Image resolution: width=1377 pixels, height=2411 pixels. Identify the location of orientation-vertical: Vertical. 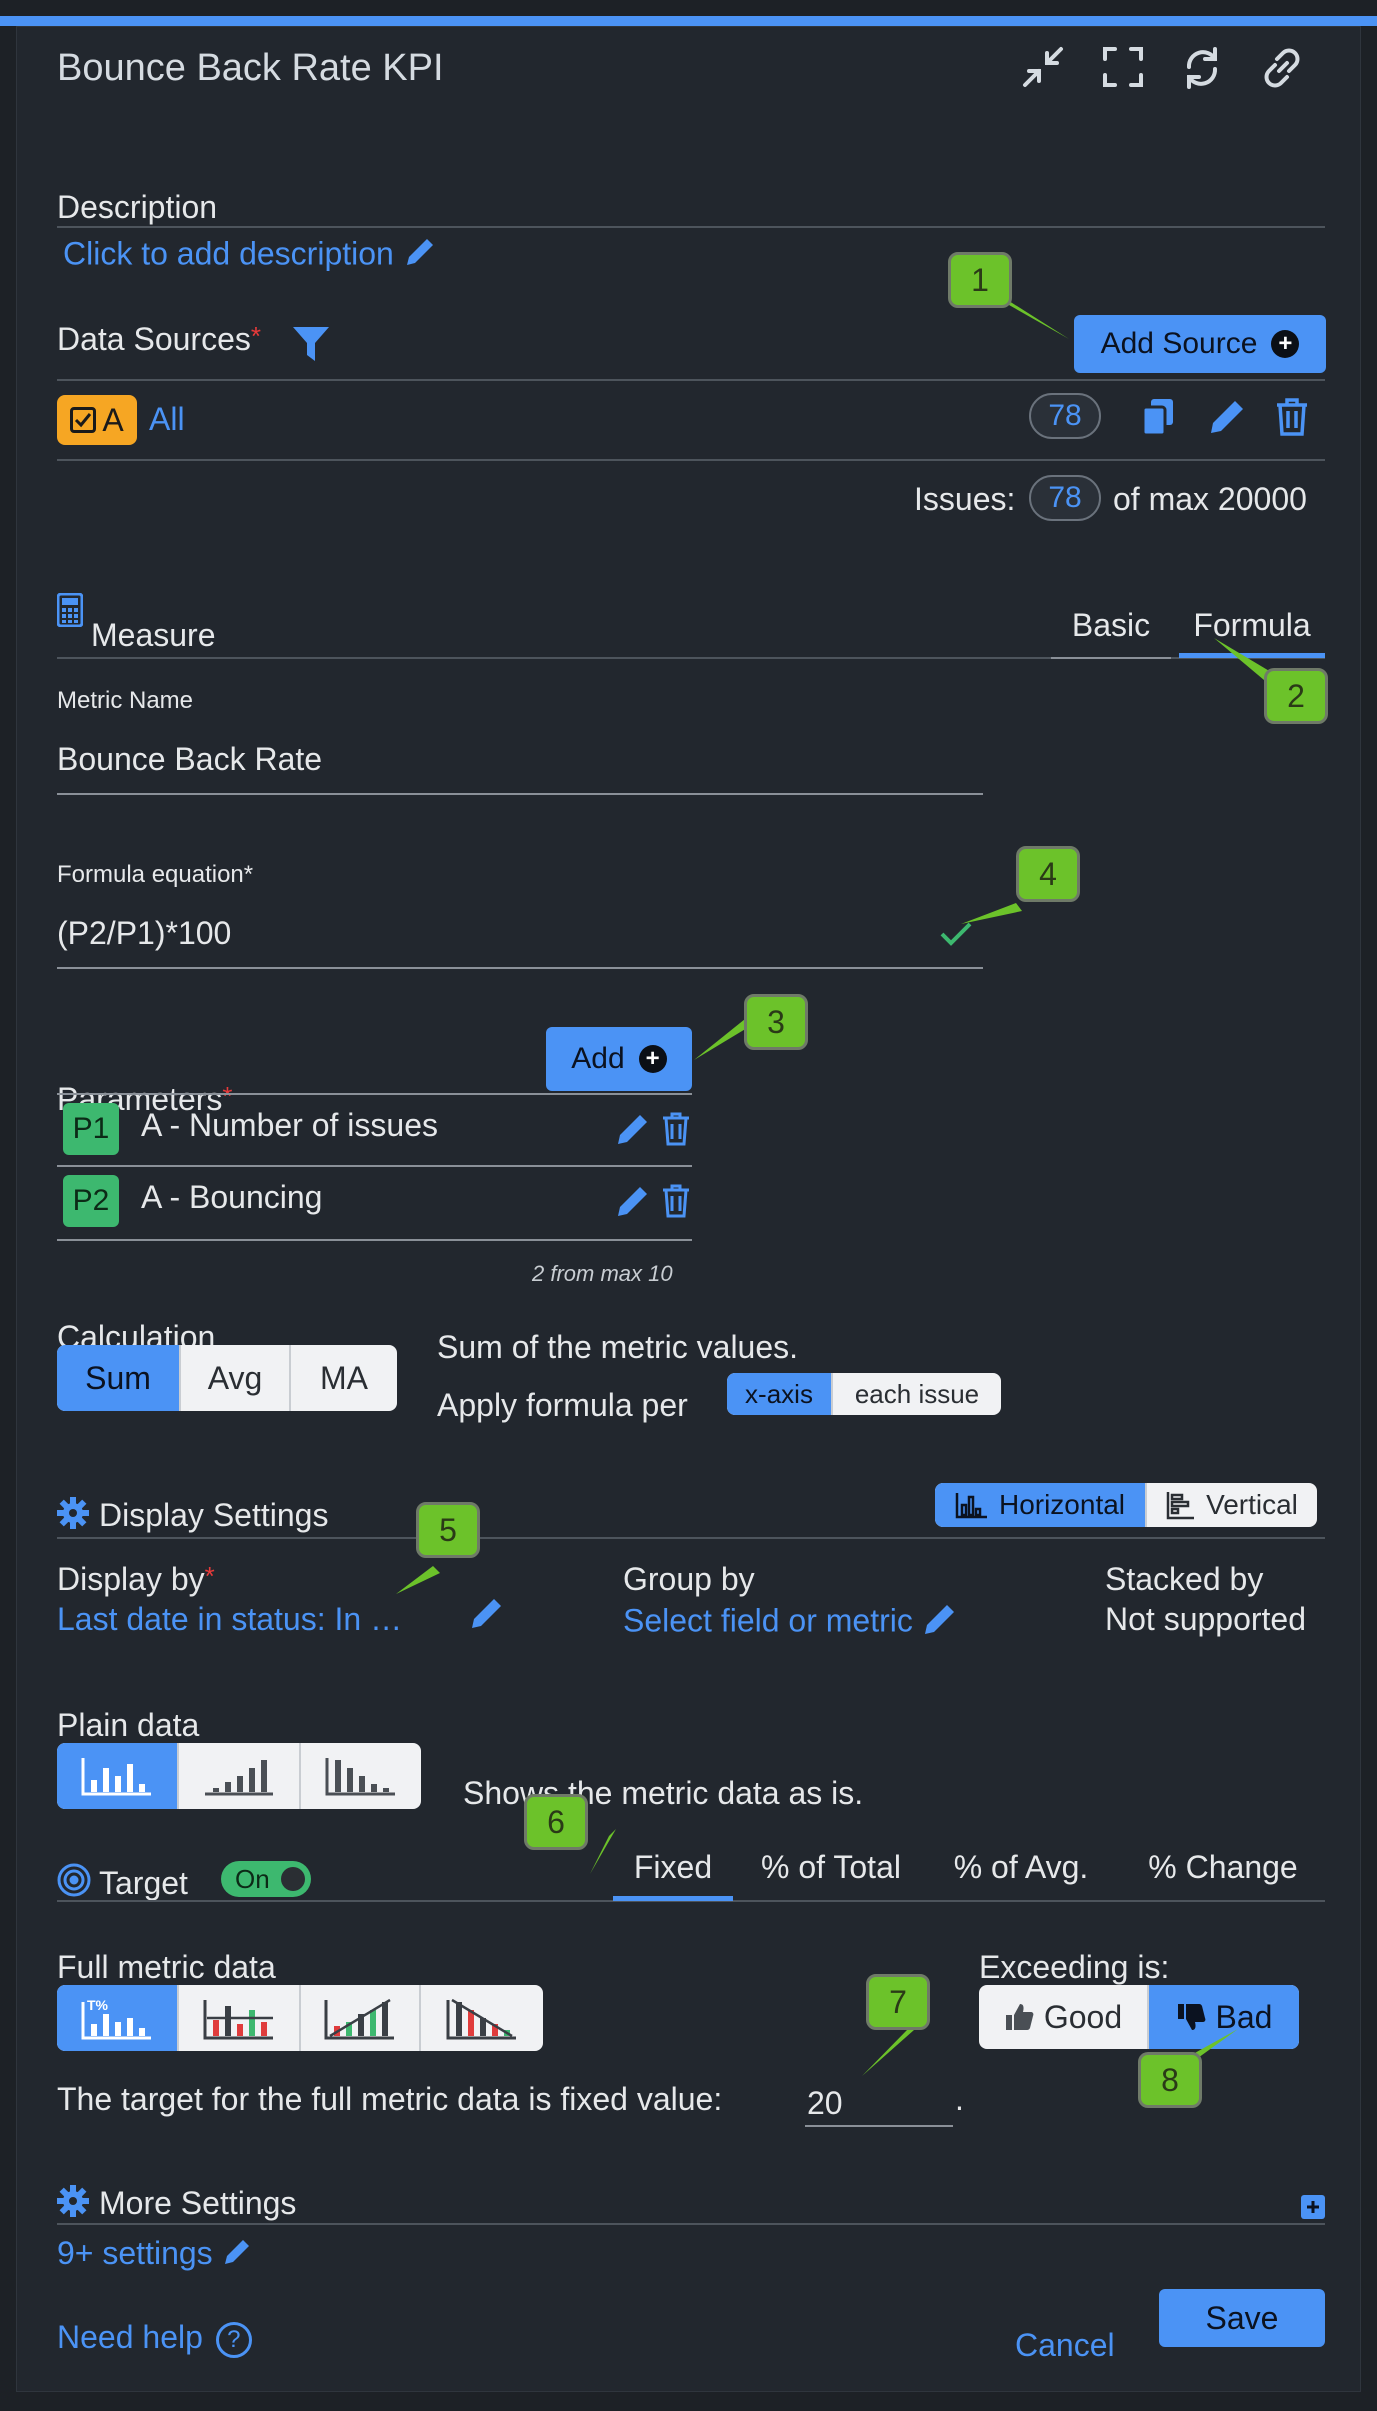
(1232, 1505).